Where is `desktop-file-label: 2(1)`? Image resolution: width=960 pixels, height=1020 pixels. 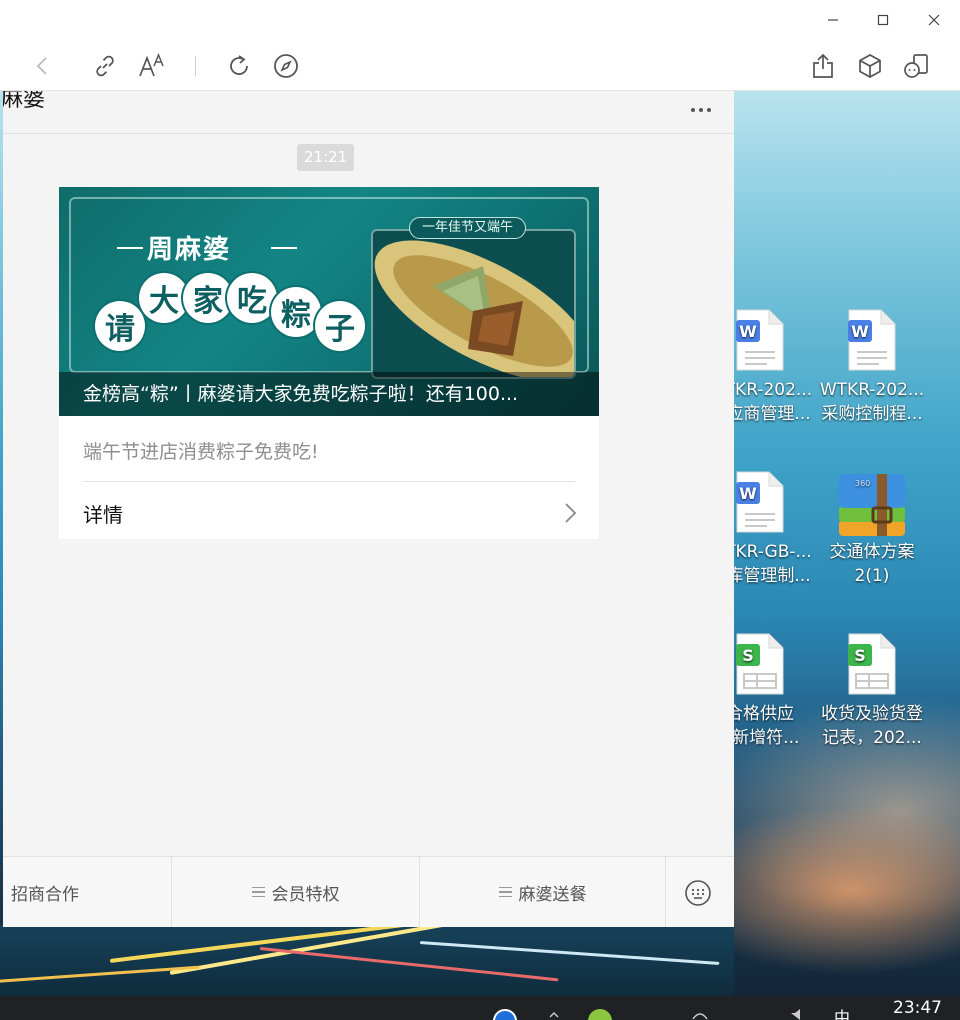
desktop-file-label: 2(1) is located at coordinates (872, 576).